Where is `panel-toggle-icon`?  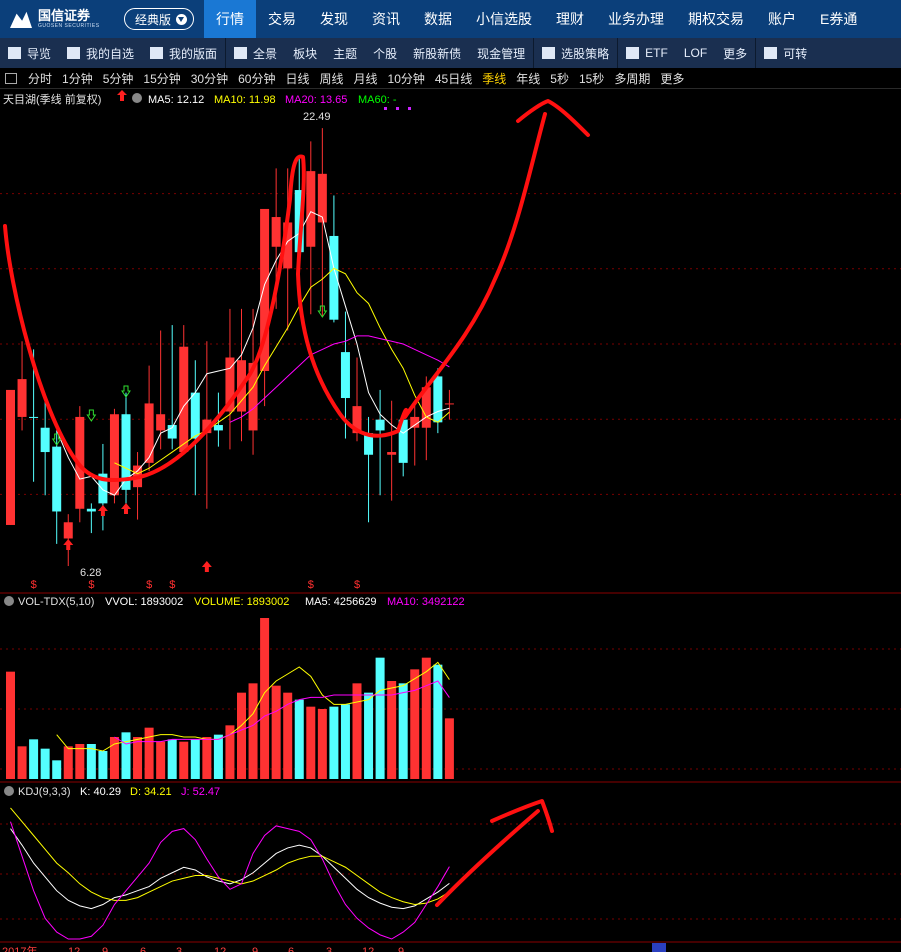
panel-toggle-icon is located at coordinates (11, 78).